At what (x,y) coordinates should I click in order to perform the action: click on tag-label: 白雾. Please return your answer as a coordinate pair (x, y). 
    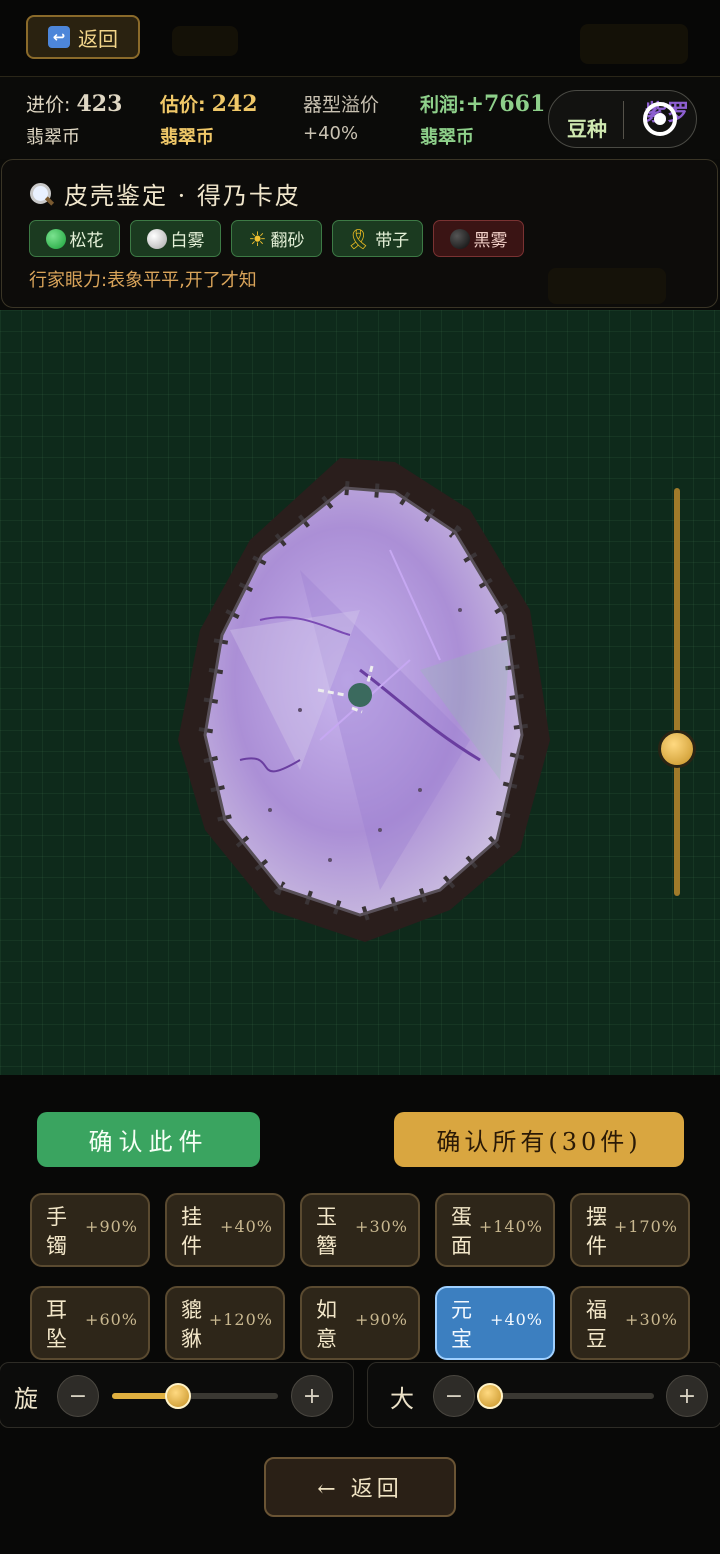
    Looking at the image, I should click on (187, 241).